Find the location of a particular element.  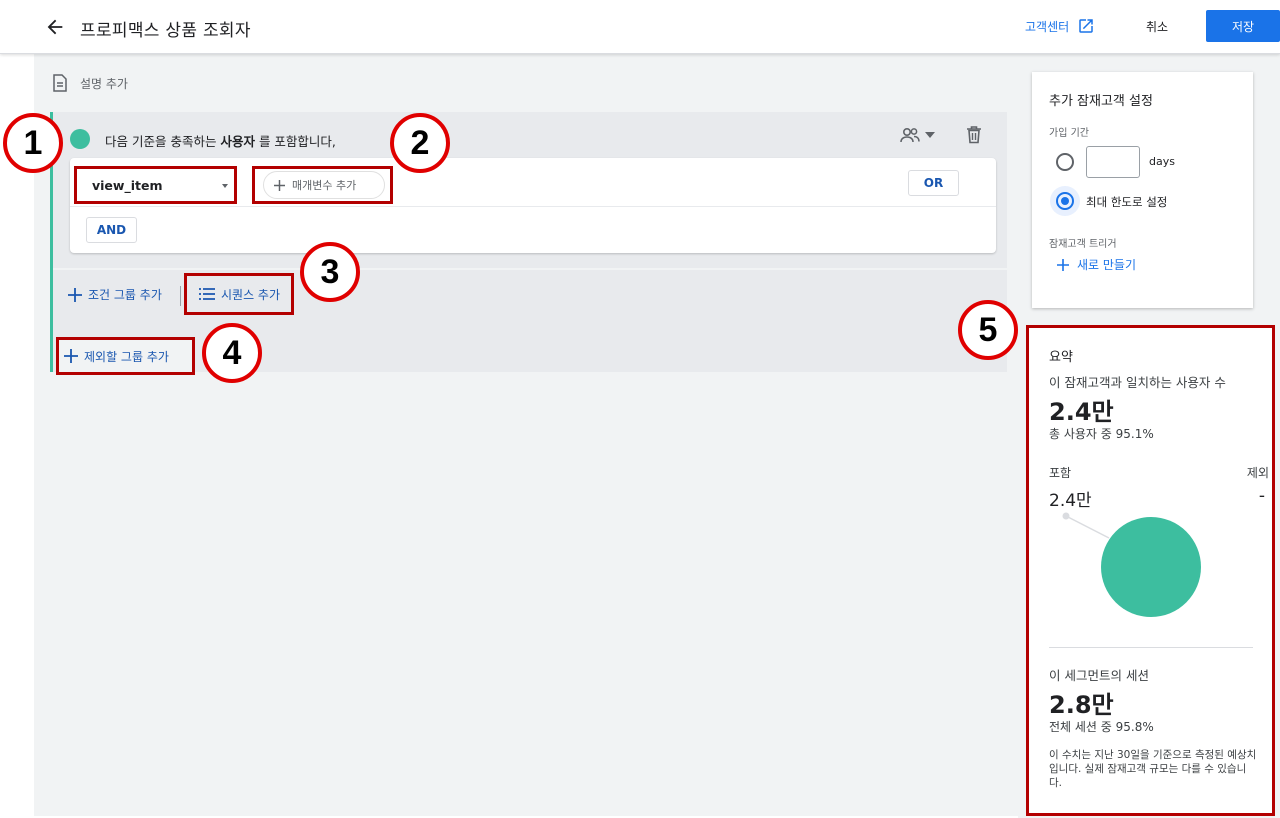

page-title: 프로피맥스 상품 조회자 is located at coordinates (165, 31).